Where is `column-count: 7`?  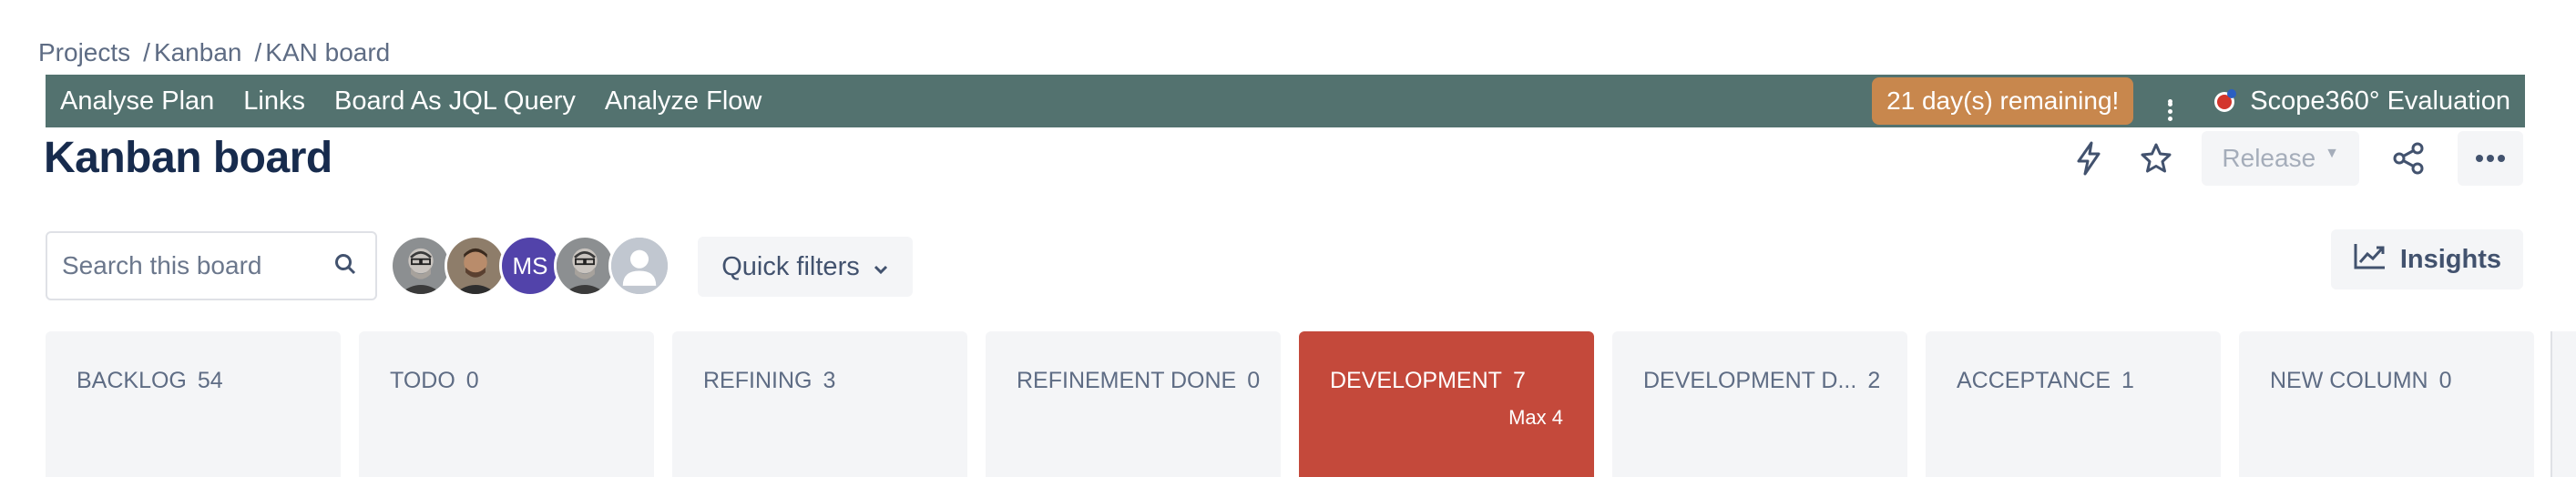 column-count: 7 is located at coordinates (1519, 381).